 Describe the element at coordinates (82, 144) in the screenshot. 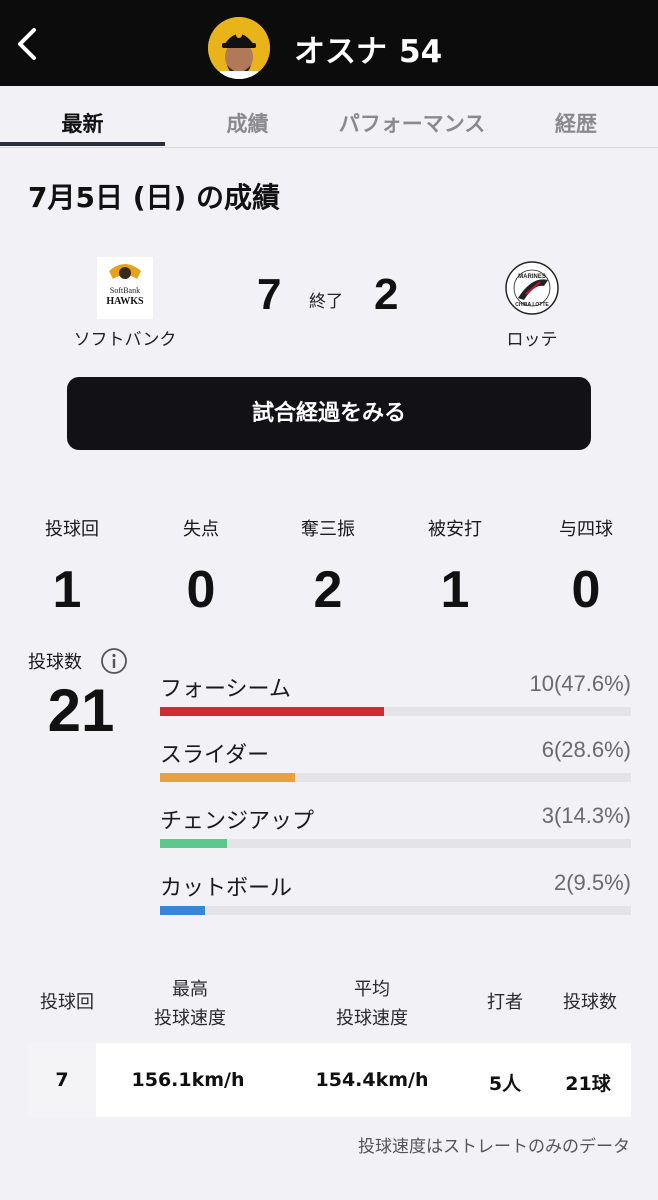

I see `active-tab-indicator` at that location.